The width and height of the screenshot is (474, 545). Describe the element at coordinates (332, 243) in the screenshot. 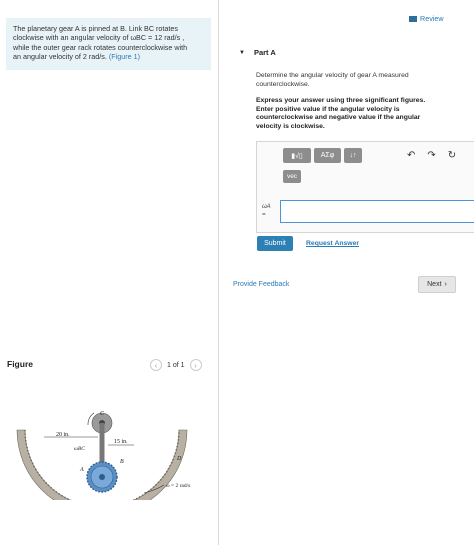

I see `request-answer-link: Request Answer` at that location.